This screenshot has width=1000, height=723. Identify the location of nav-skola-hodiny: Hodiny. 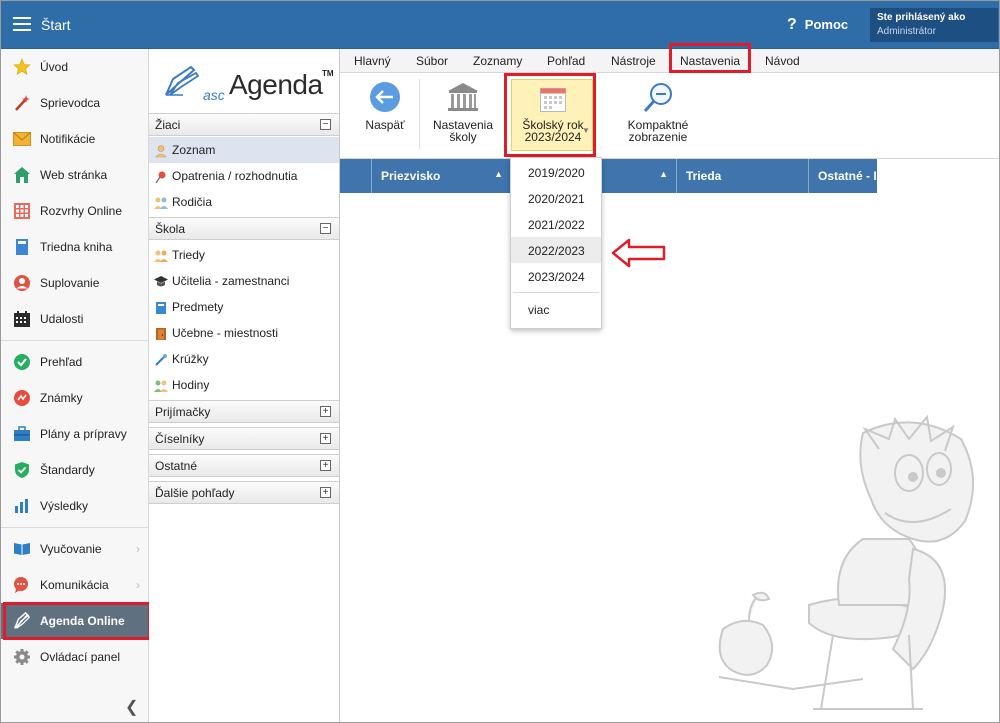
(244, 385).